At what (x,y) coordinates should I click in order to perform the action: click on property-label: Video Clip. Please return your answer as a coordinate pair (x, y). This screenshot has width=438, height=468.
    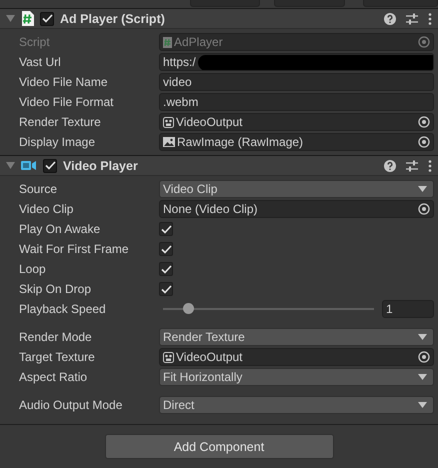
    Looking at the image, I should click on (46, 209).